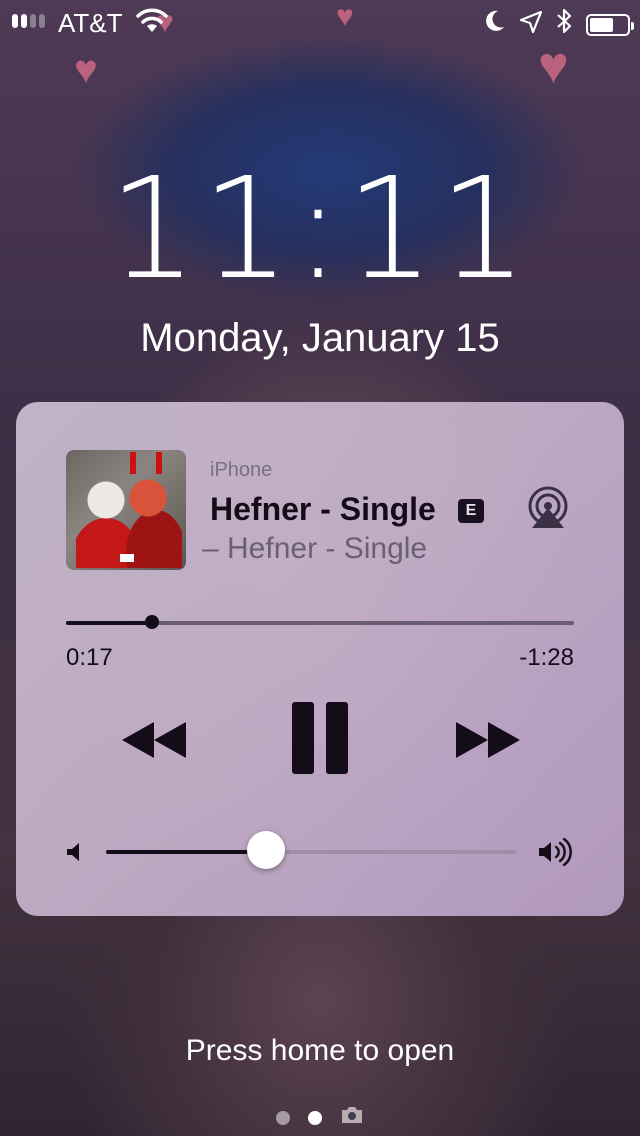  What do you see at coordinates (152, 622) in the screenshot?
I see `scrubber-thumb` at bounding box center [152, 622].